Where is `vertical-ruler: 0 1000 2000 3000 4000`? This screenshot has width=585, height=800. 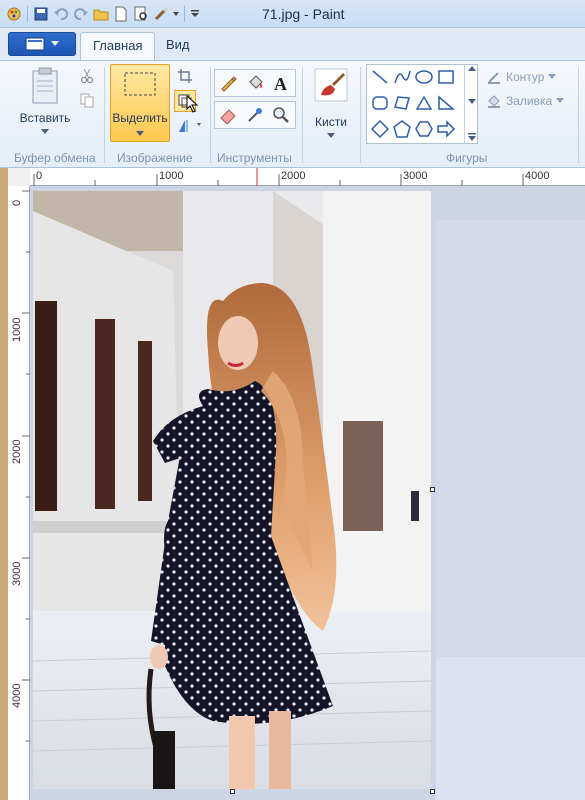 vertical-ruler: 0 1000 2000 3000 4000 is located at coordinates (19, 493).